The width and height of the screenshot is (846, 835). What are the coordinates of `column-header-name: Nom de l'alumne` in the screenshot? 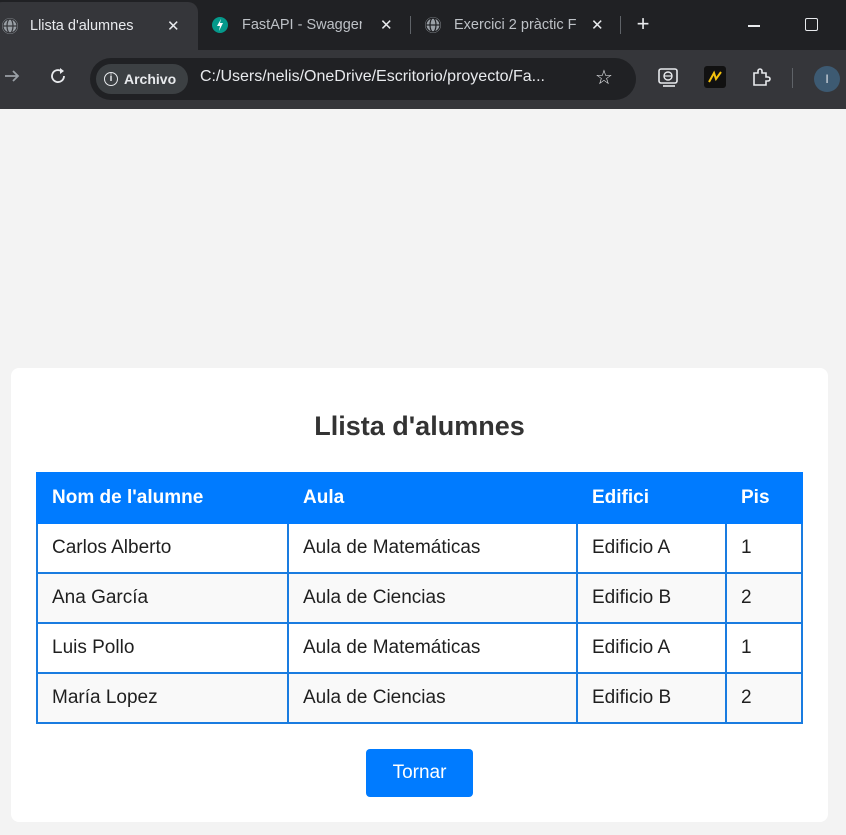 It's located at (162, 498).